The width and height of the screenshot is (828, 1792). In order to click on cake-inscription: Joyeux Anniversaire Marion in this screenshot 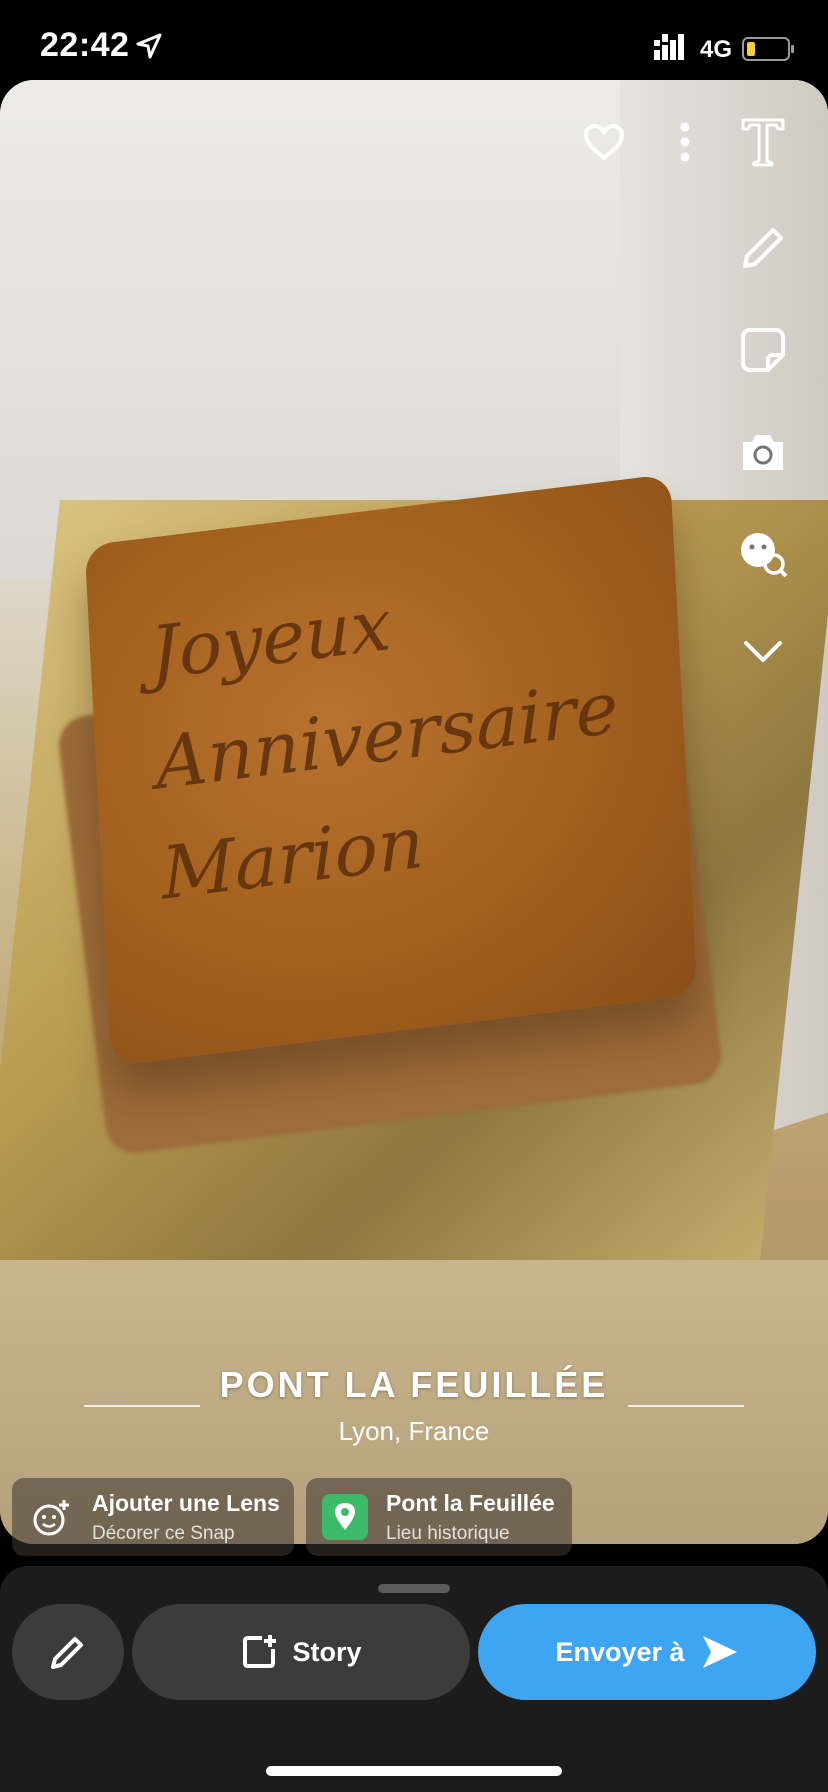, I will do `click(384, 748)`.